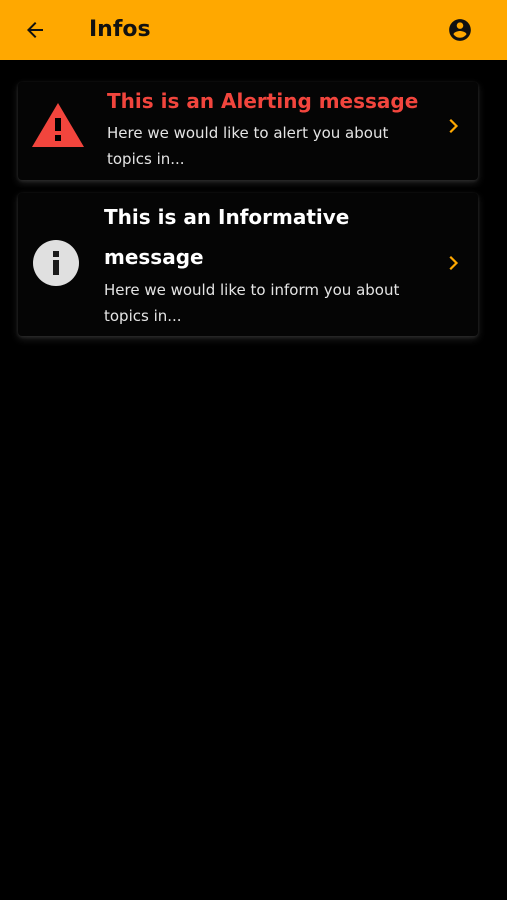  What do you see at coordinates (120, 29) in the screenshot?
I see `page-title: Infos` at bounding box center [120, 29].